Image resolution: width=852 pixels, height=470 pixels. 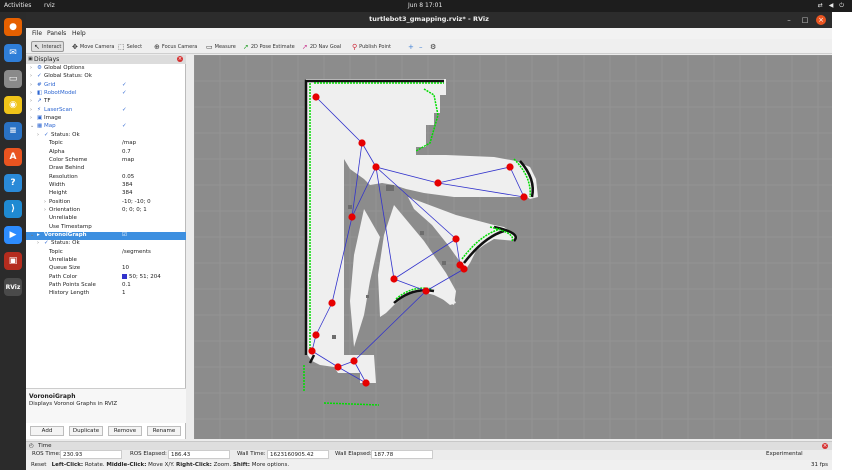 What do you see at coordinates (106, 178) in the screenshot?
I see `display-tree-row: Resolution 0.05` at bounding box center [106, 178].